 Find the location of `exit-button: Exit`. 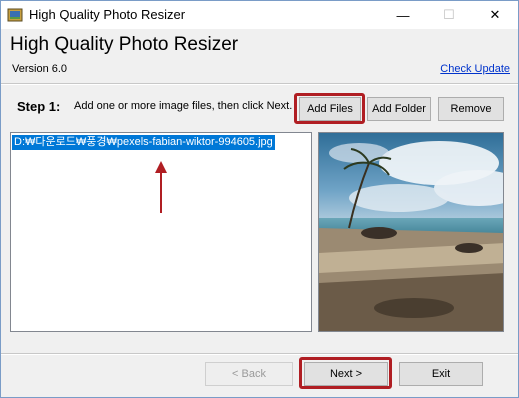

exit-button: Exit is located at coordinates (441, 374).